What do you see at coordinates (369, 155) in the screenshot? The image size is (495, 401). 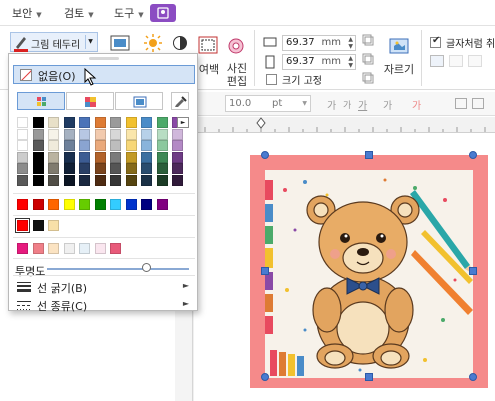 I see `resize-handle-top` at bounding box center [369, 155].